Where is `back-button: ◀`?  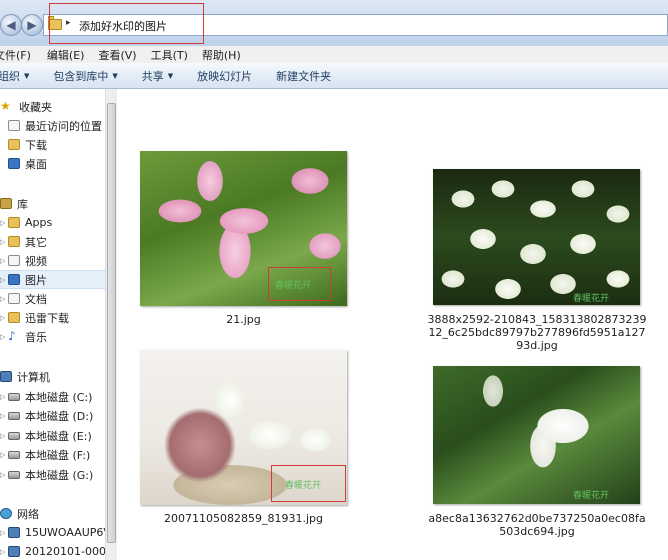
back-button: ◀ is located at coordinates (11, 25).